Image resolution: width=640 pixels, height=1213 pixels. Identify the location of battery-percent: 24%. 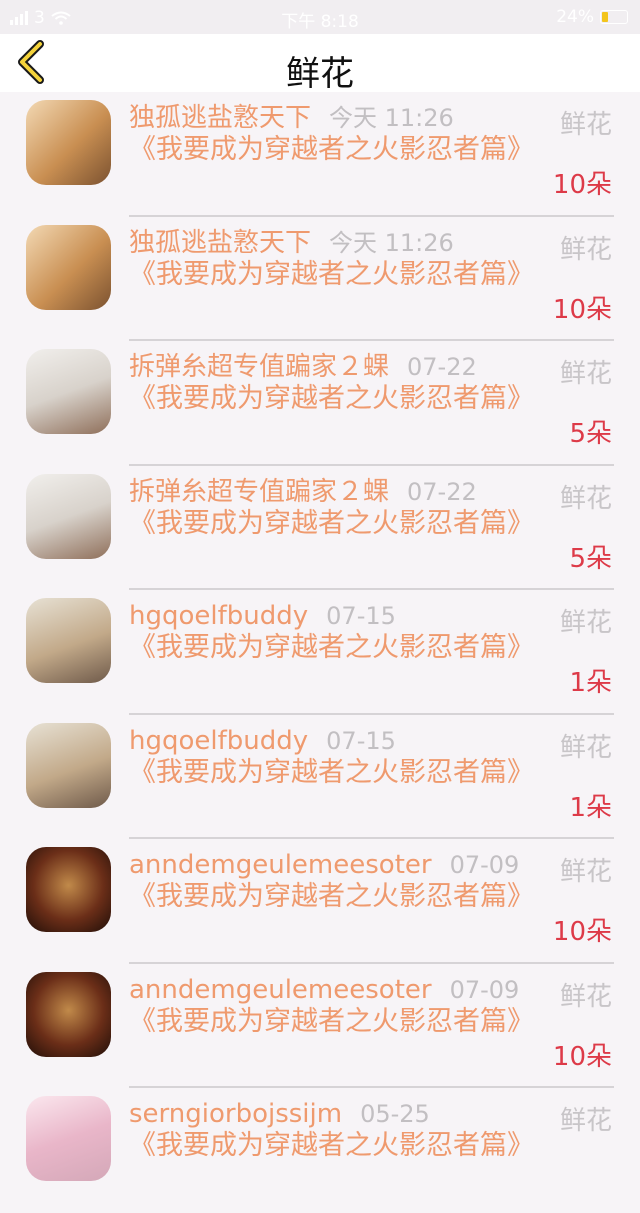
(575, 17).